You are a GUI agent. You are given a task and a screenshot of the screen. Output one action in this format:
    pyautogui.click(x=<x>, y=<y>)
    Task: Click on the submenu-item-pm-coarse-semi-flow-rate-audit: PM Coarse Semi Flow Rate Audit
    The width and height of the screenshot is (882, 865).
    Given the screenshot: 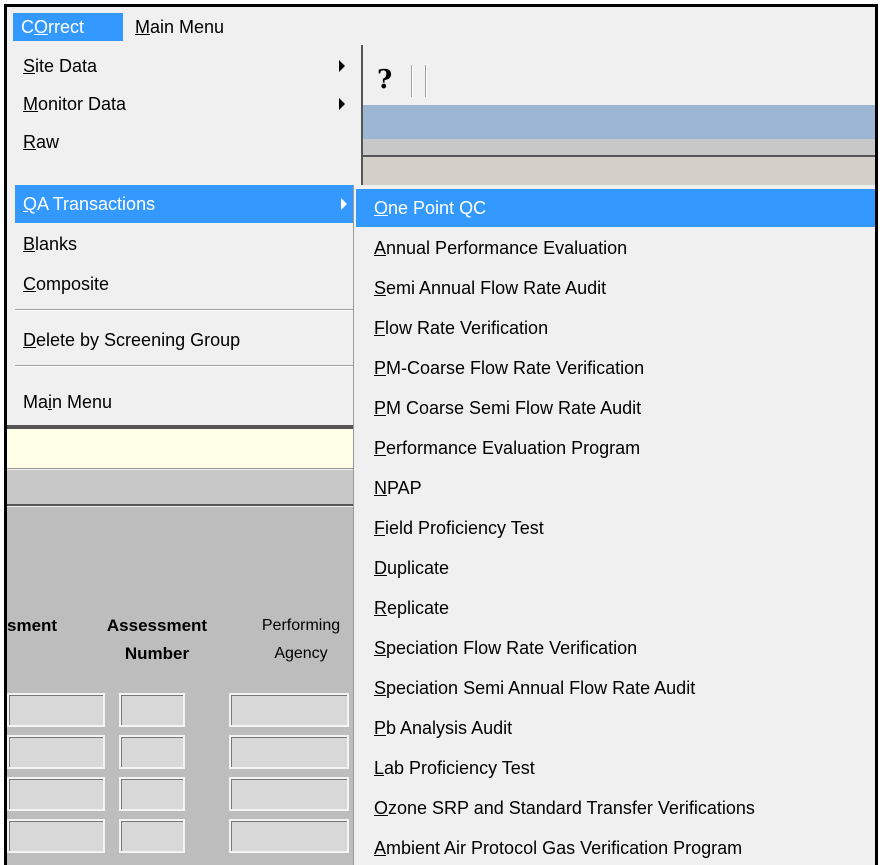 What is the action you would take?
    pyautogui.click(x=617, y=408)
    